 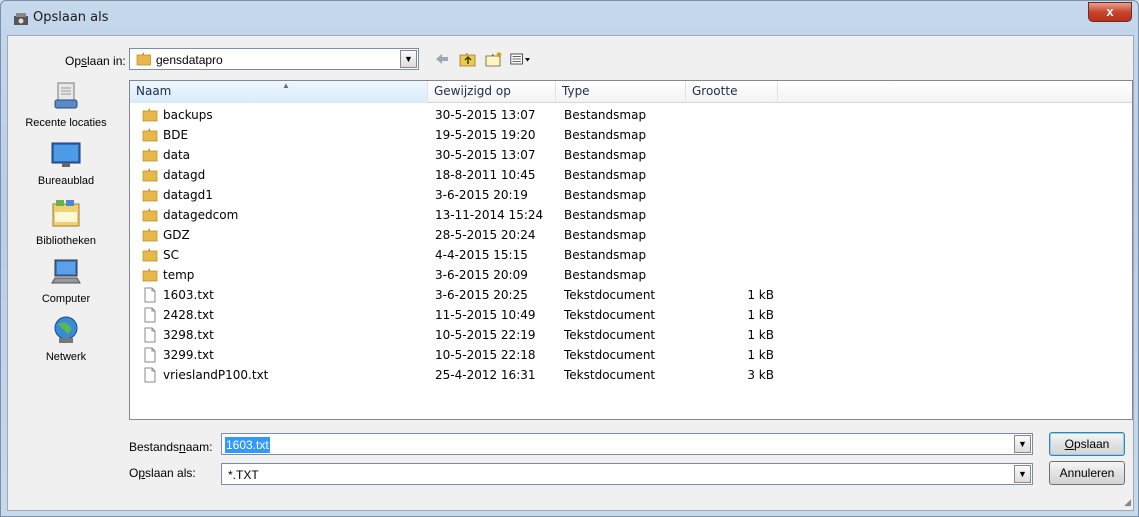 I want to click on file-row: 3298.txt 10-5-2015 22:19 Tekstdocument 1 kB, so click(x=631, y=335).